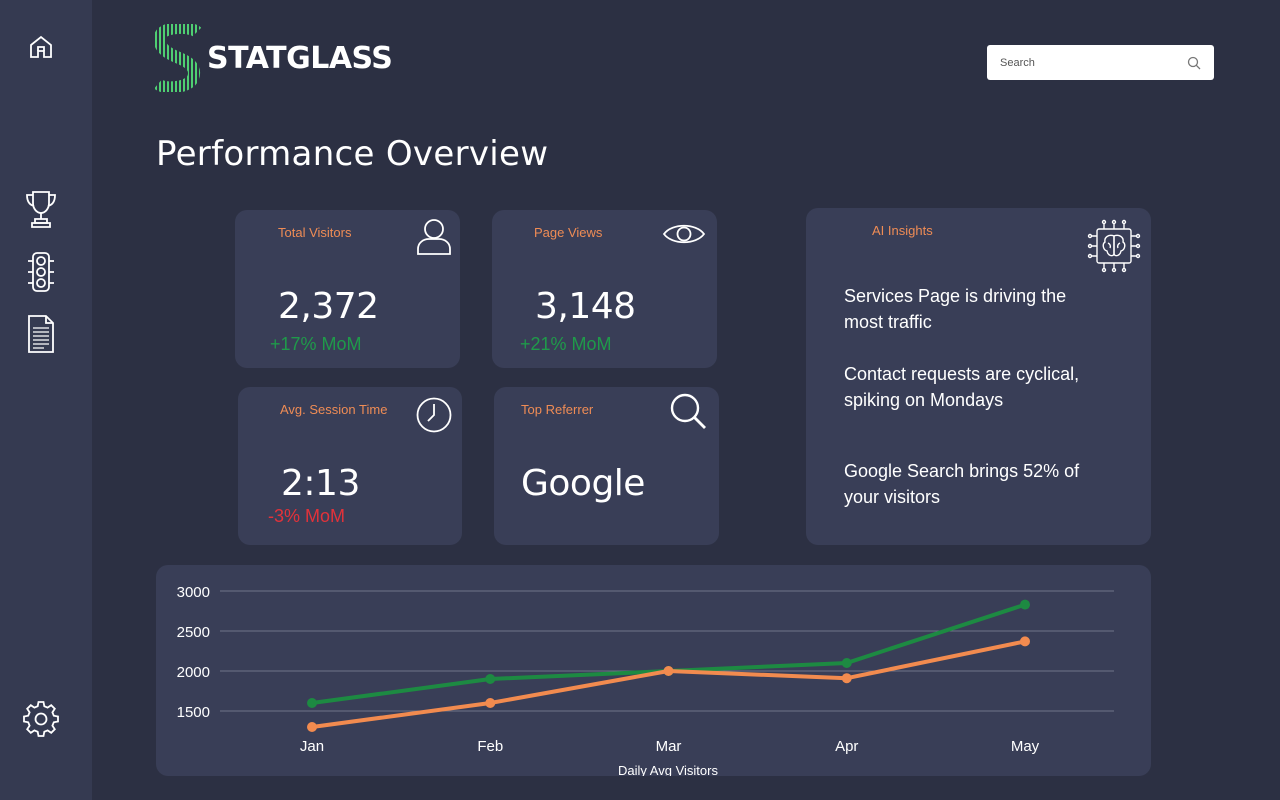  What do you see at coordinates (684, 236) in the screenshot?
I see `eye-icon` at bounding box center [684, 236].